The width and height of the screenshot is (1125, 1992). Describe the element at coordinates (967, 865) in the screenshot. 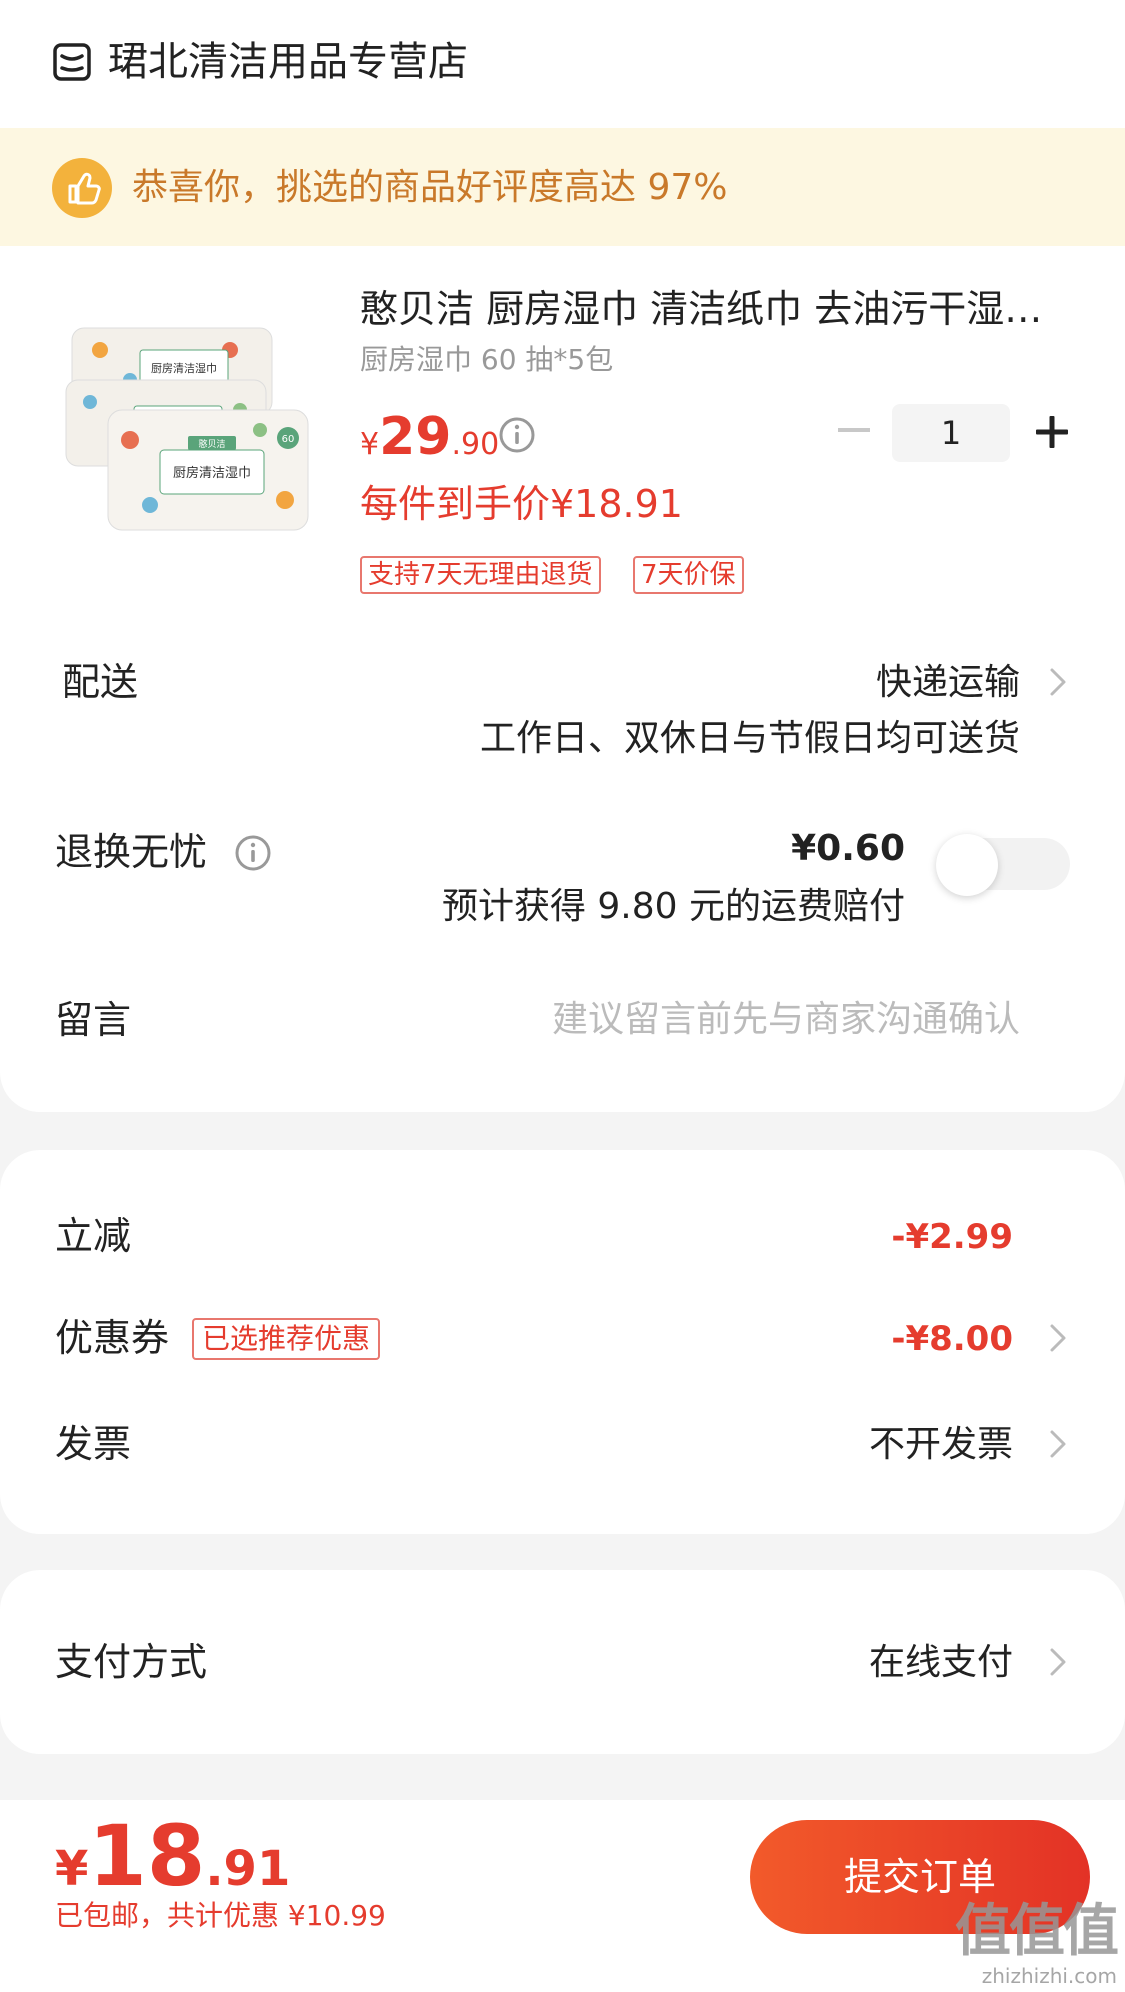

I see `toggle-knob` at that location.